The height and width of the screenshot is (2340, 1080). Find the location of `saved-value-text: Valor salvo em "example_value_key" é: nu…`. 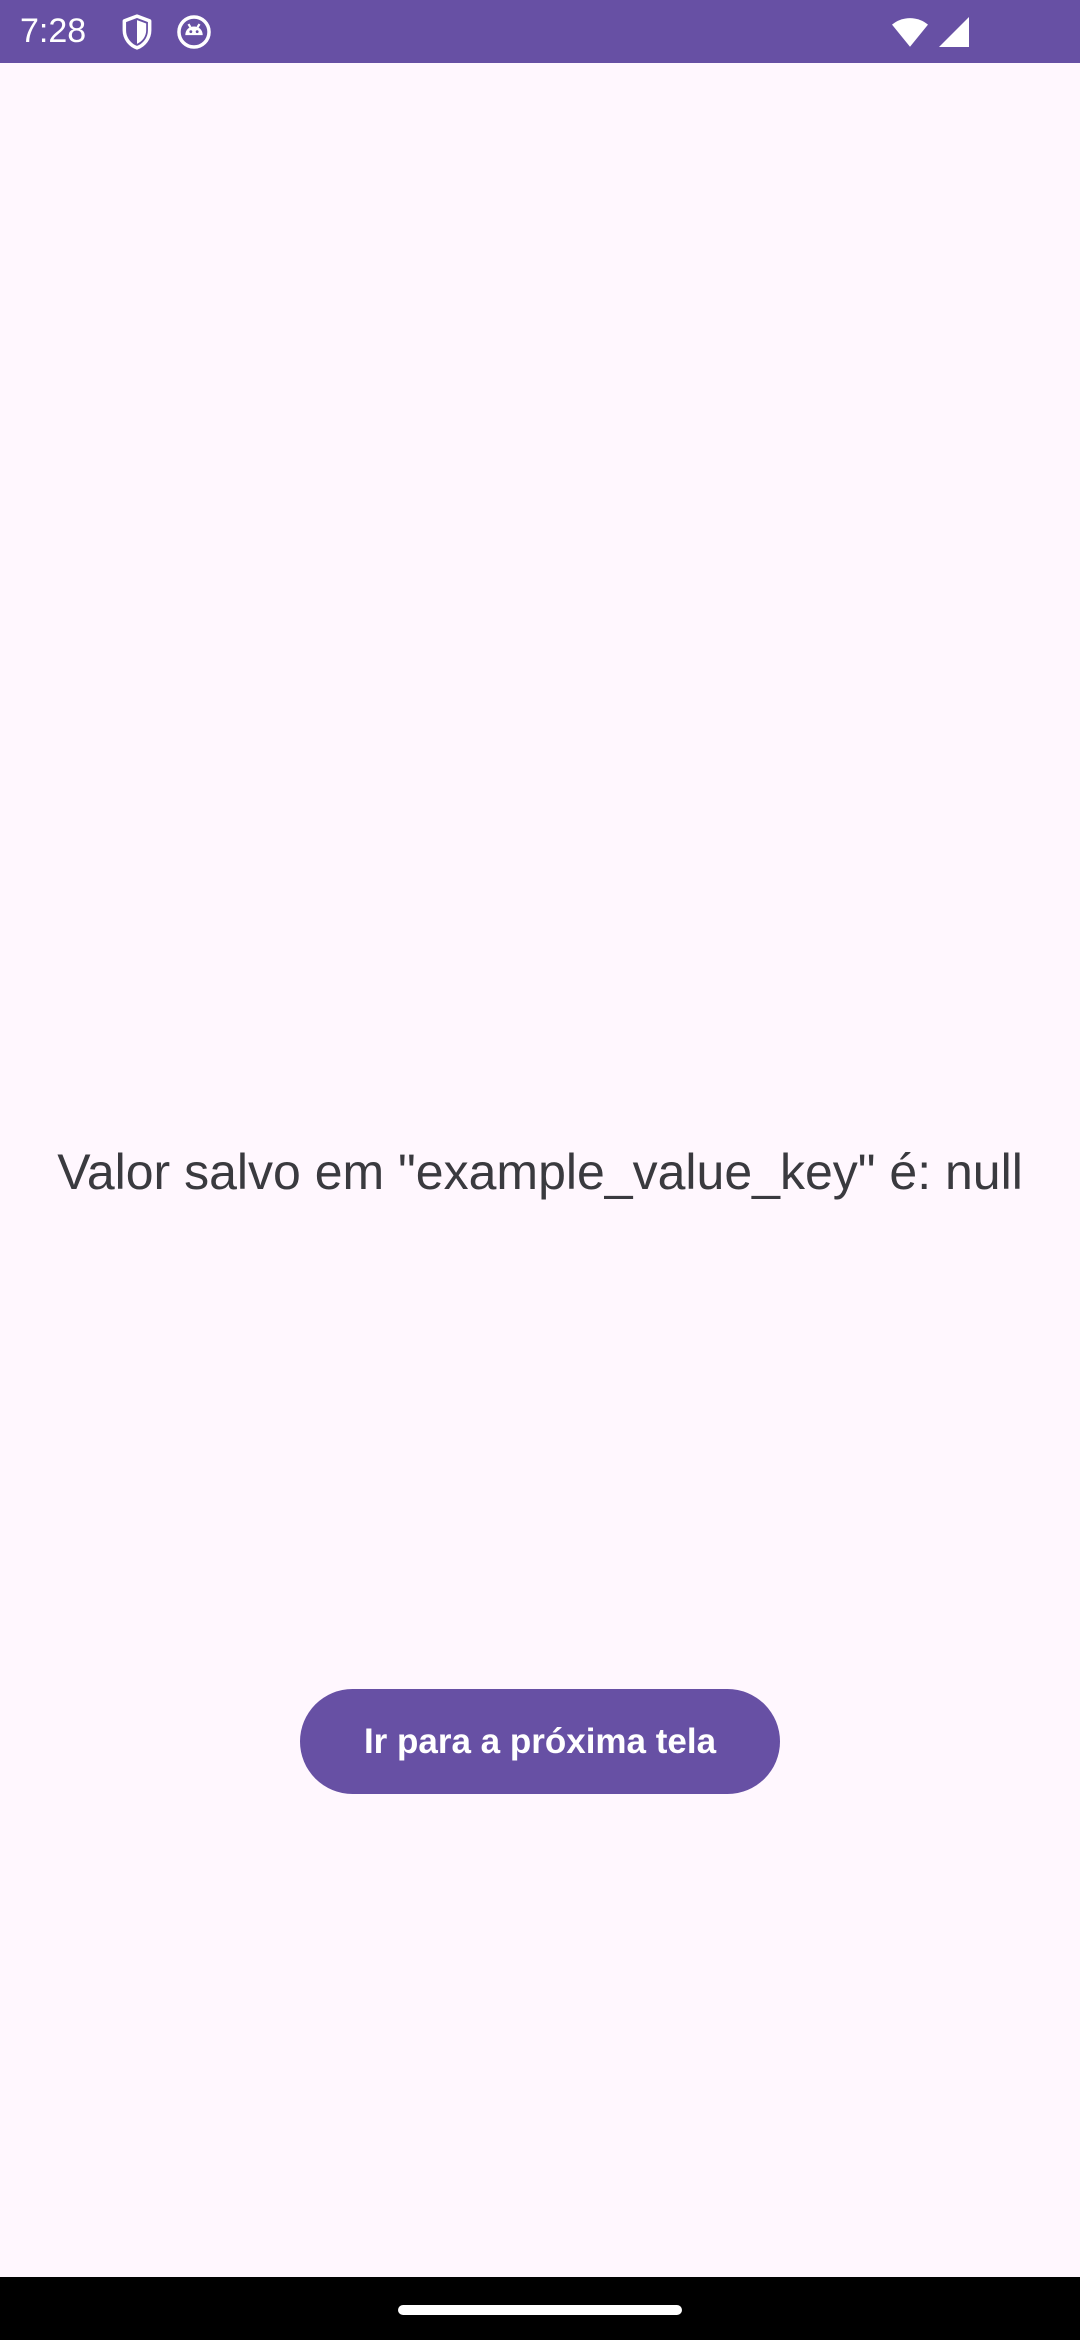

saved-value-text: Valor salvo em "example_value_key" é: nu… is located at coordinates (540, 1172).